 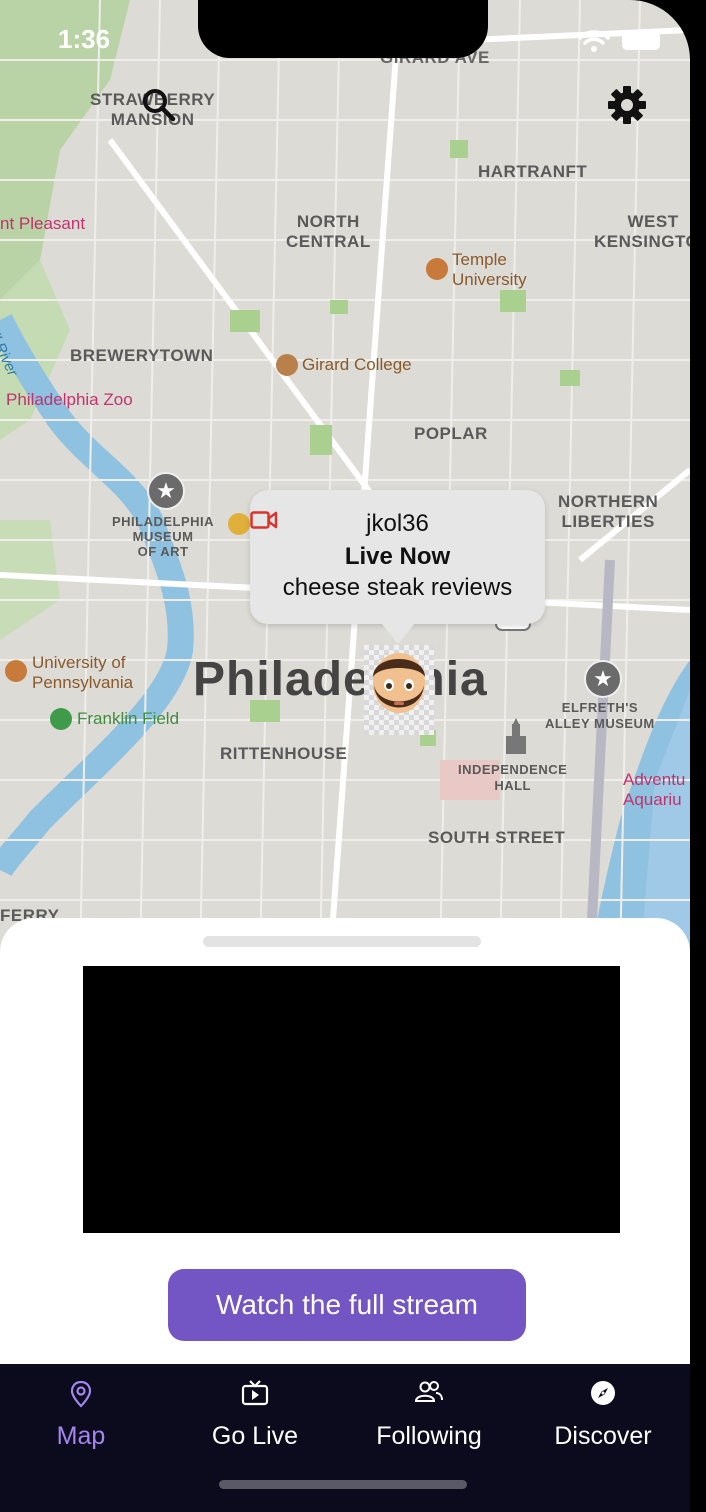 What do you see at coordinates (255, 1436) in the screenshot?
I see `tab-go-live-label: Go Live` at bounding box center [255, 1436].